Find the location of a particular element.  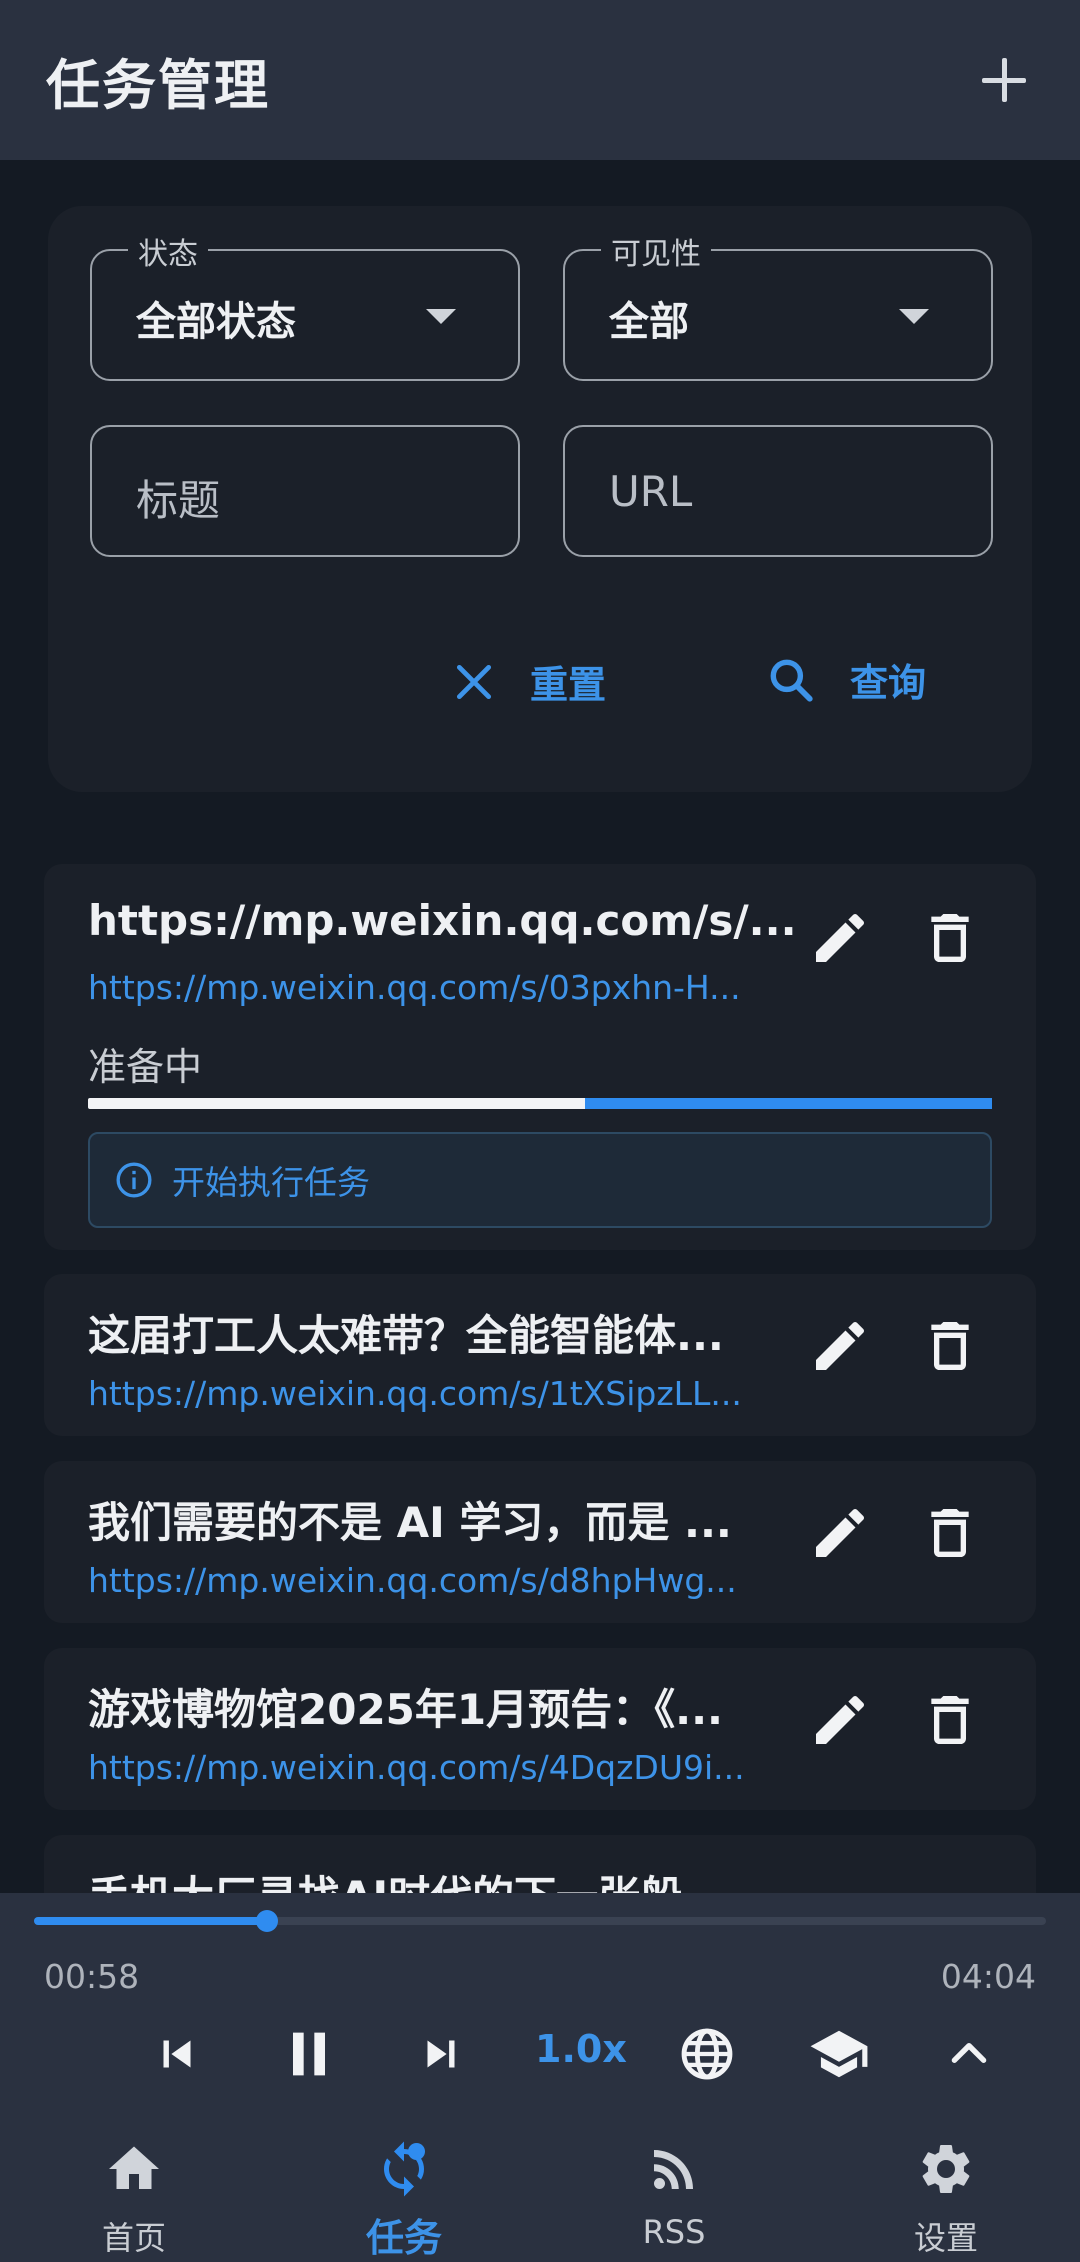

bottom-nav: 首页 任务 RSS 设置 is located at coordinates (540, 2192).